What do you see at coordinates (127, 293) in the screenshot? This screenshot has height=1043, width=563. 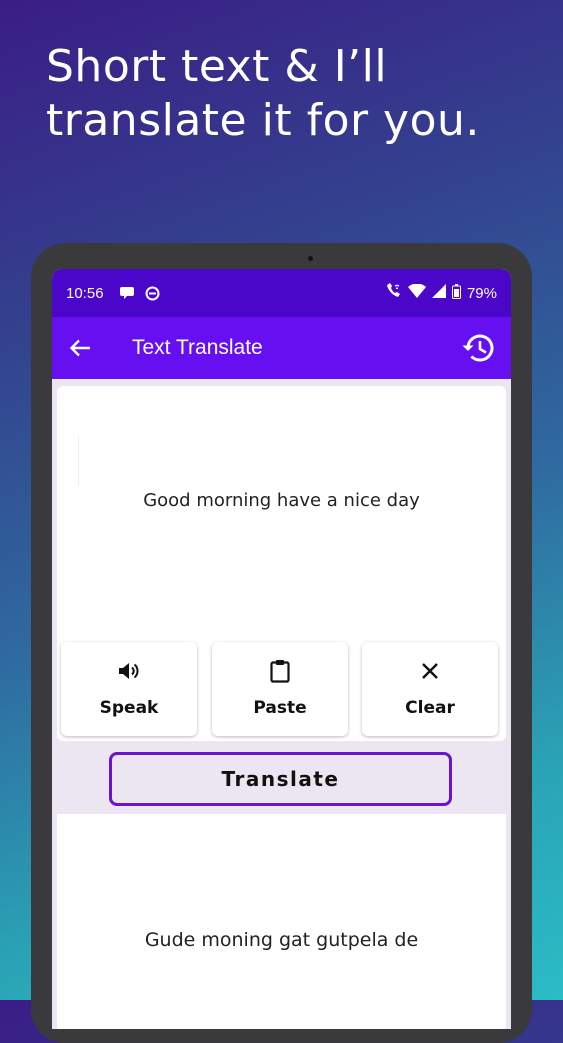 I see `chat-notification-icon` at bounding box center [127, 293].